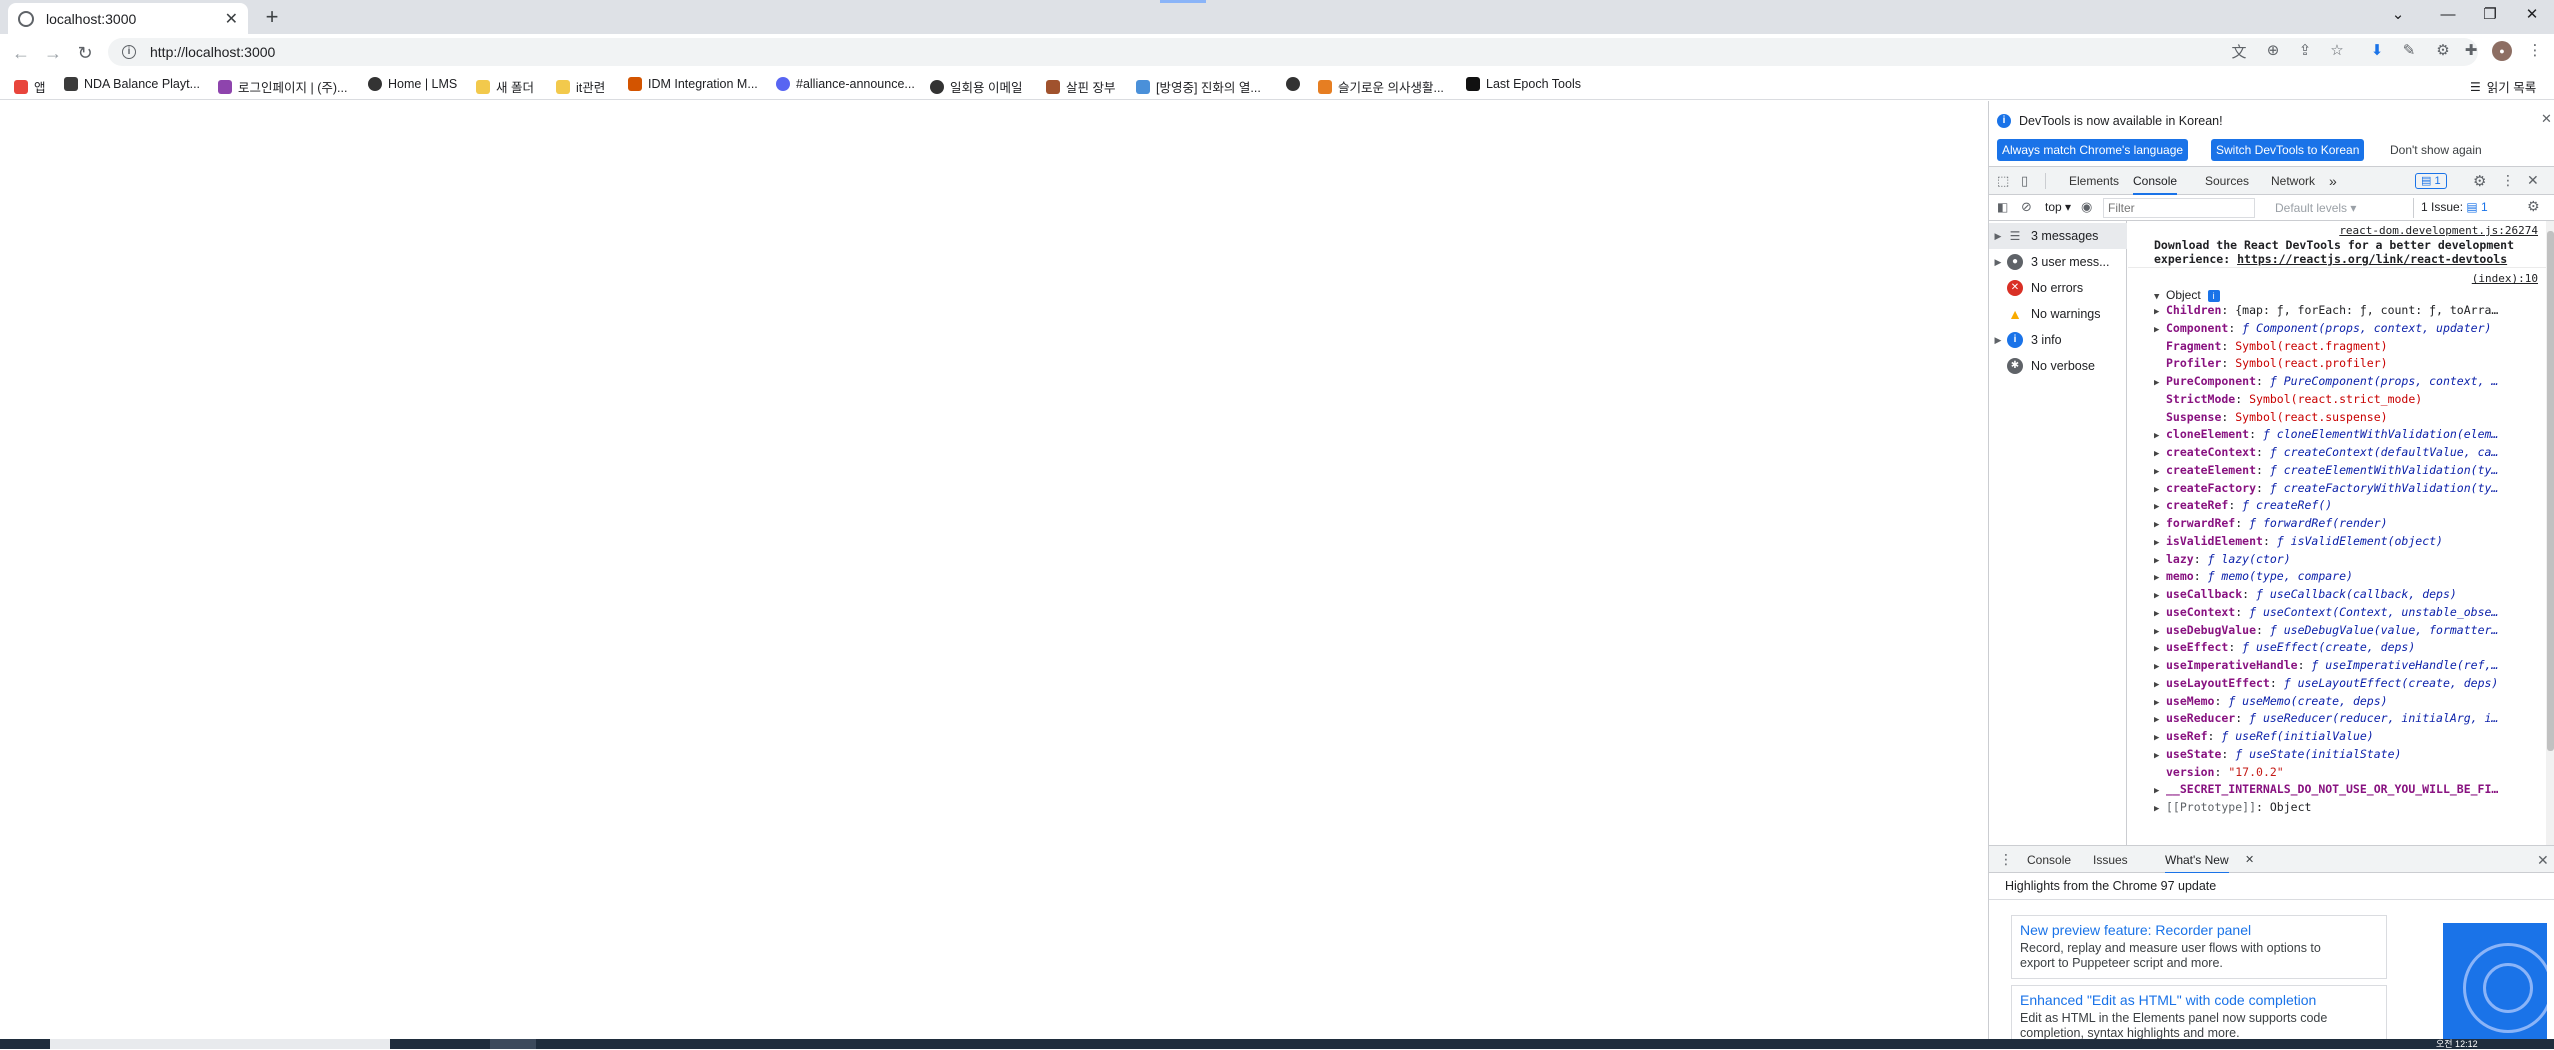 The height and width of the screenshot is (1050, 2554). Describe the element at coordinates (1080, 86) in the screenshot. I see `bookmark-item: 살핀 장부` at that location.